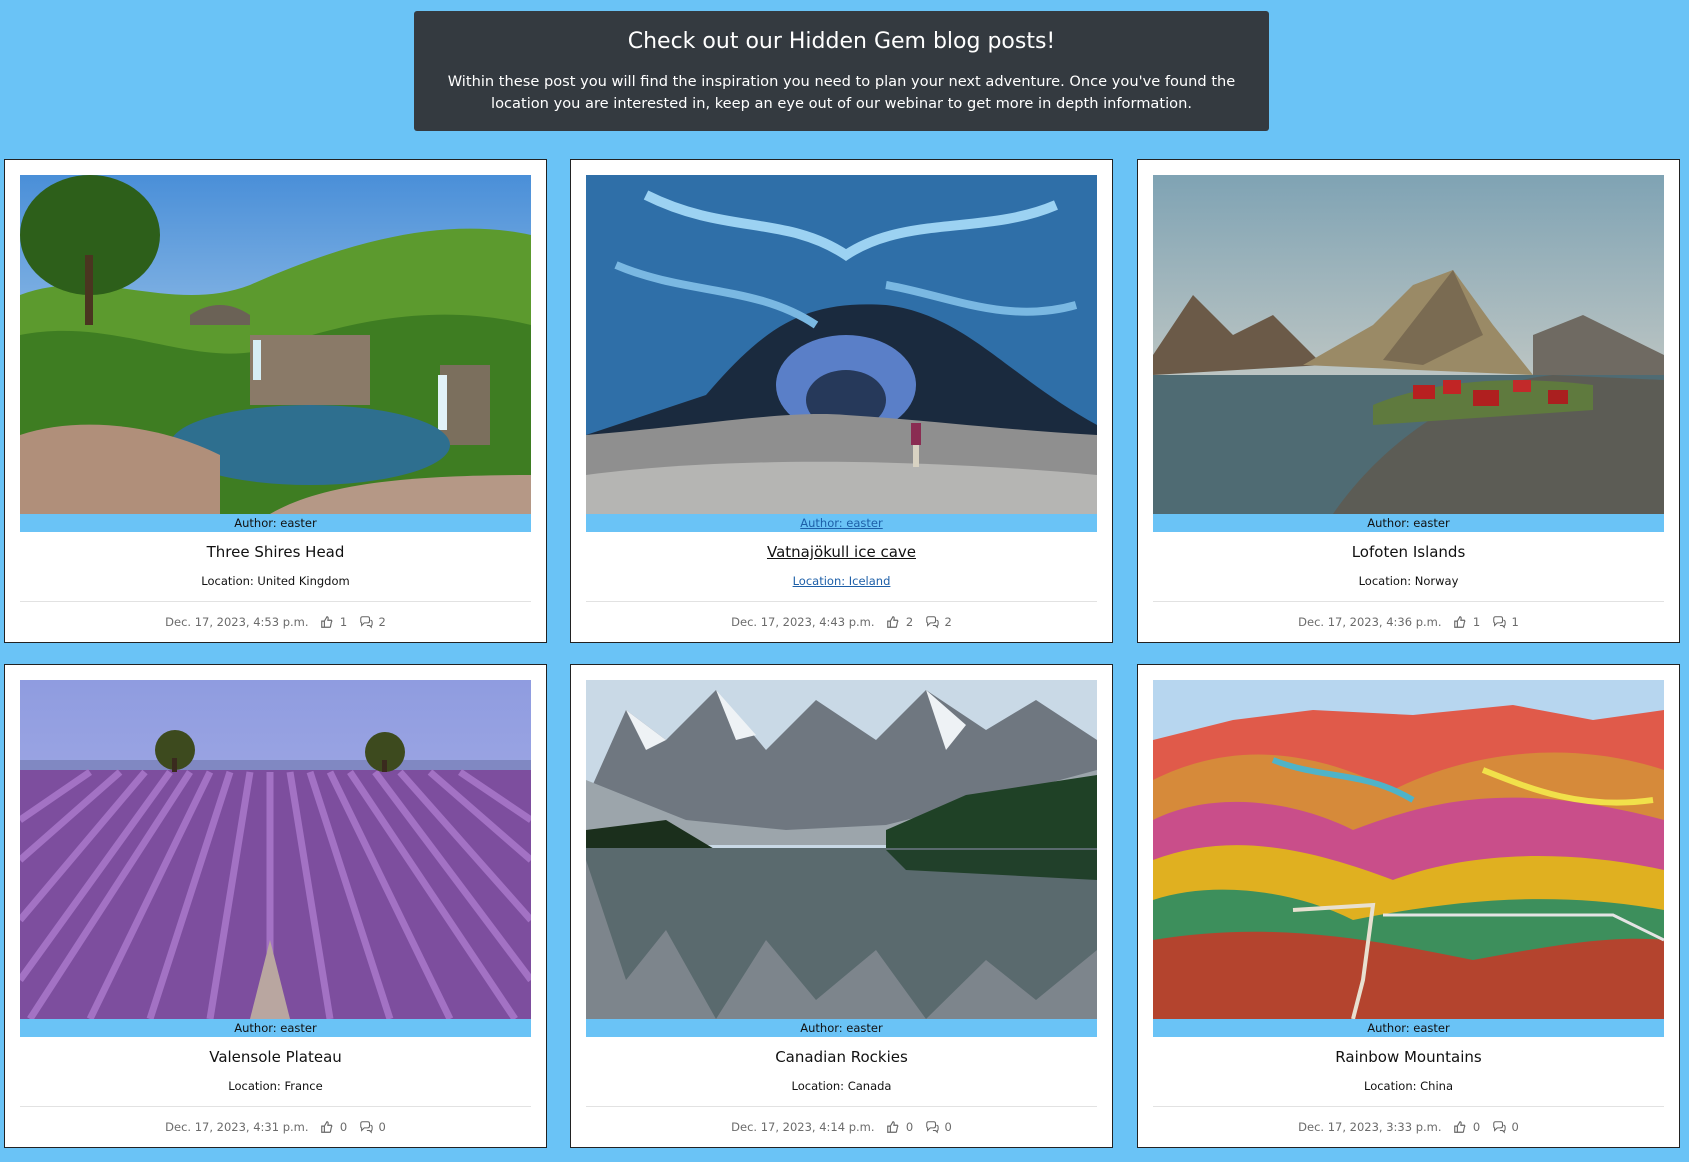 The image size is (1689, 1162). I want to click on post-footer: Dec. 17, 2023, 4:31 p.m. 0 0, so click(275, 1126).